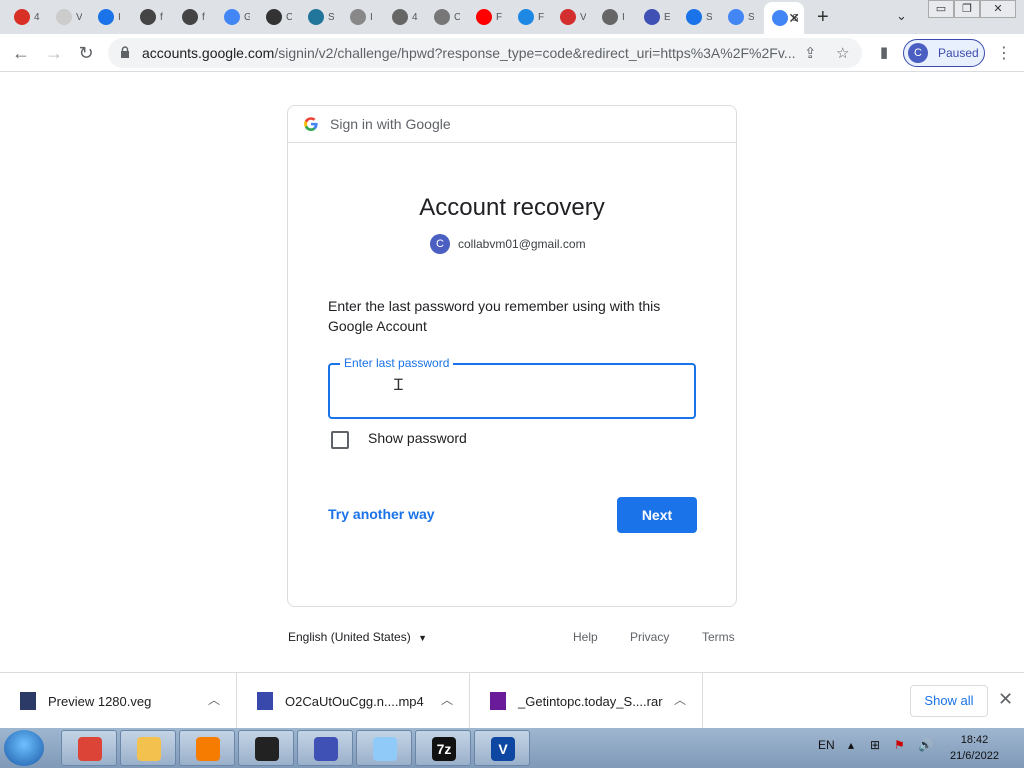 The width and height of the screenshot is (1024, 768). I want to click on password-field: Enter last password Ɪ, so click(512, 387).